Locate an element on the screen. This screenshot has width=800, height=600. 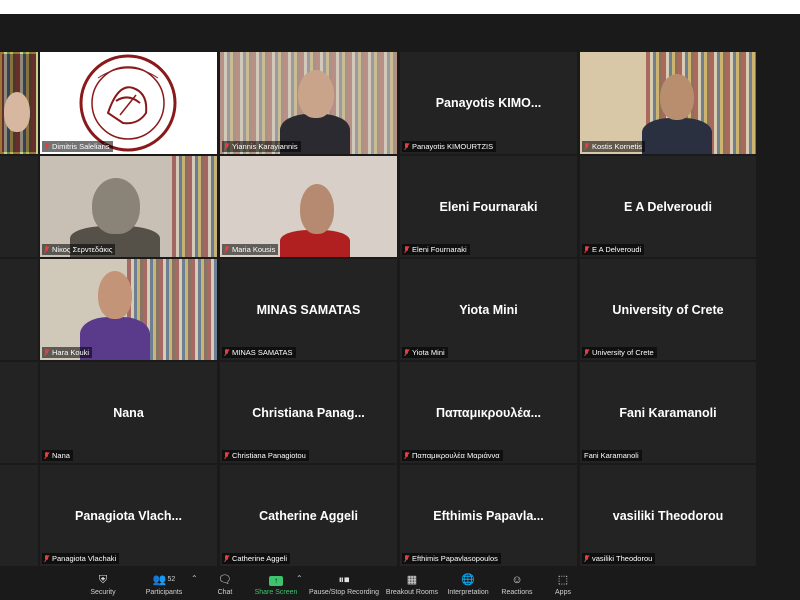
participant-tile: Hara Kouki is located at coordinates (128, 309).